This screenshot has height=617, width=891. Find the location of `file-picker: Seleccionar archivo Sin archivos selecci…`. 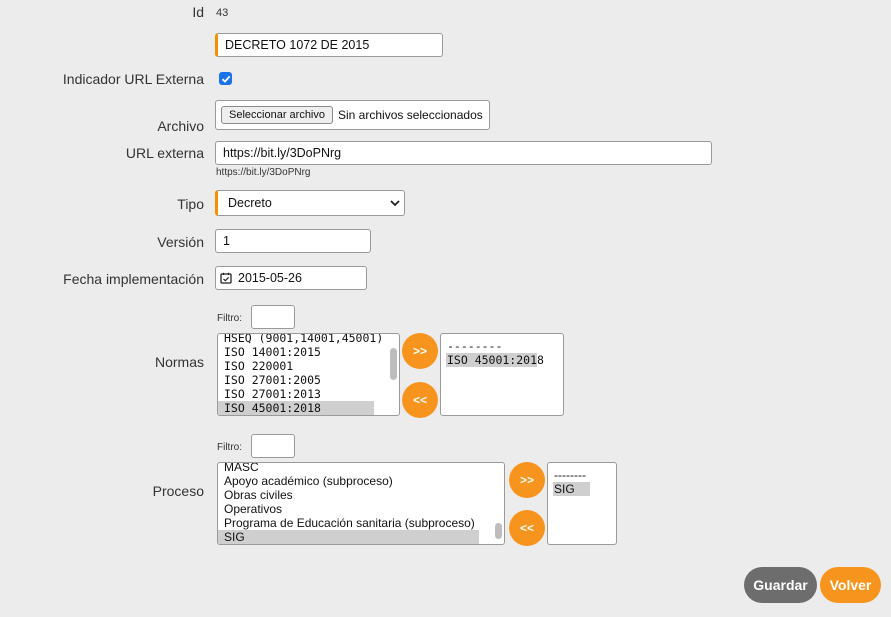

file-picker: Seleccionar archivo Sin archivos selecci… is located at coordinates (352, 115).